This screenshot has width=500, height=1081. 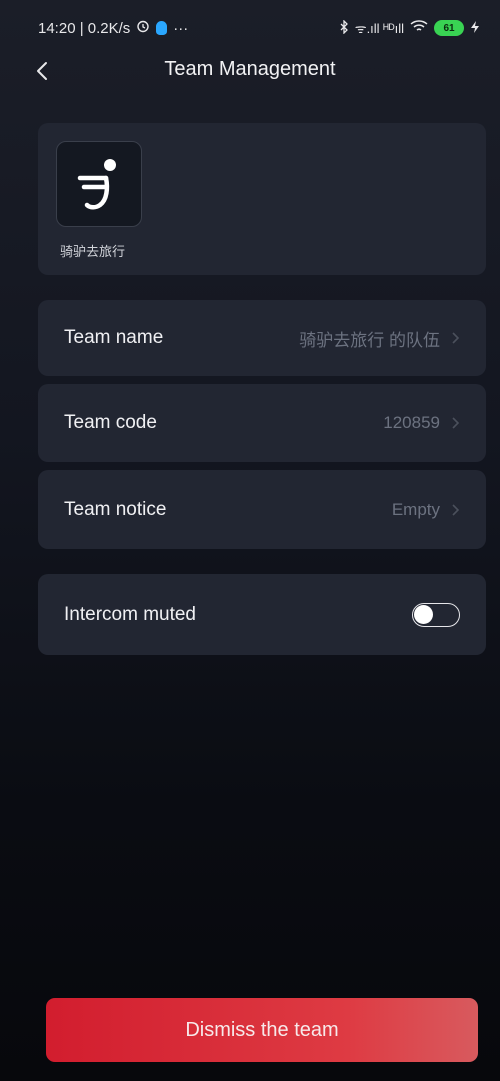 I want to click on back-button, so click(x=42, y=71).